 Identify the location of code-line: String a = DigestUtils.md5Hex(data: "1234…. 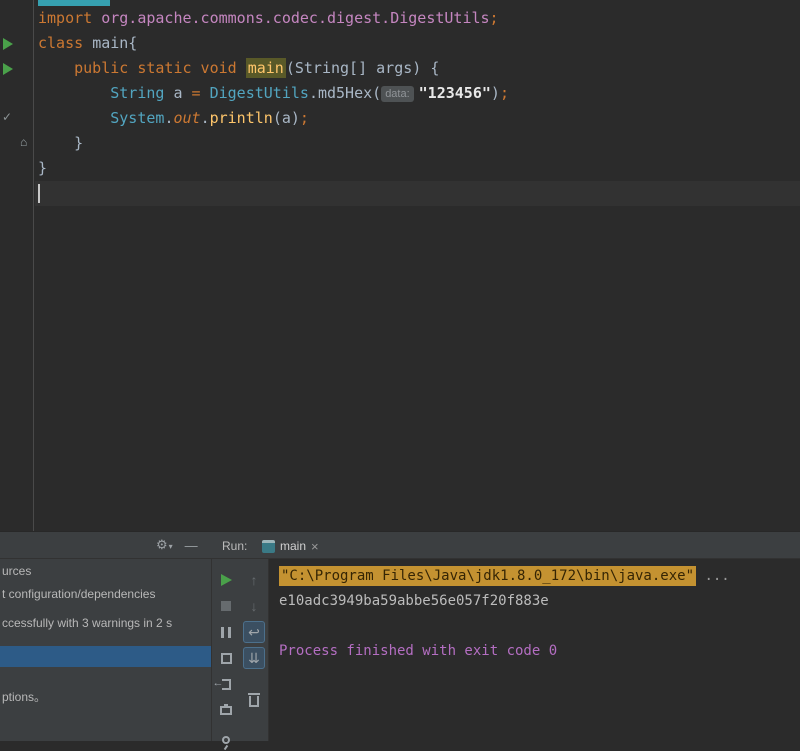
(273, 93).